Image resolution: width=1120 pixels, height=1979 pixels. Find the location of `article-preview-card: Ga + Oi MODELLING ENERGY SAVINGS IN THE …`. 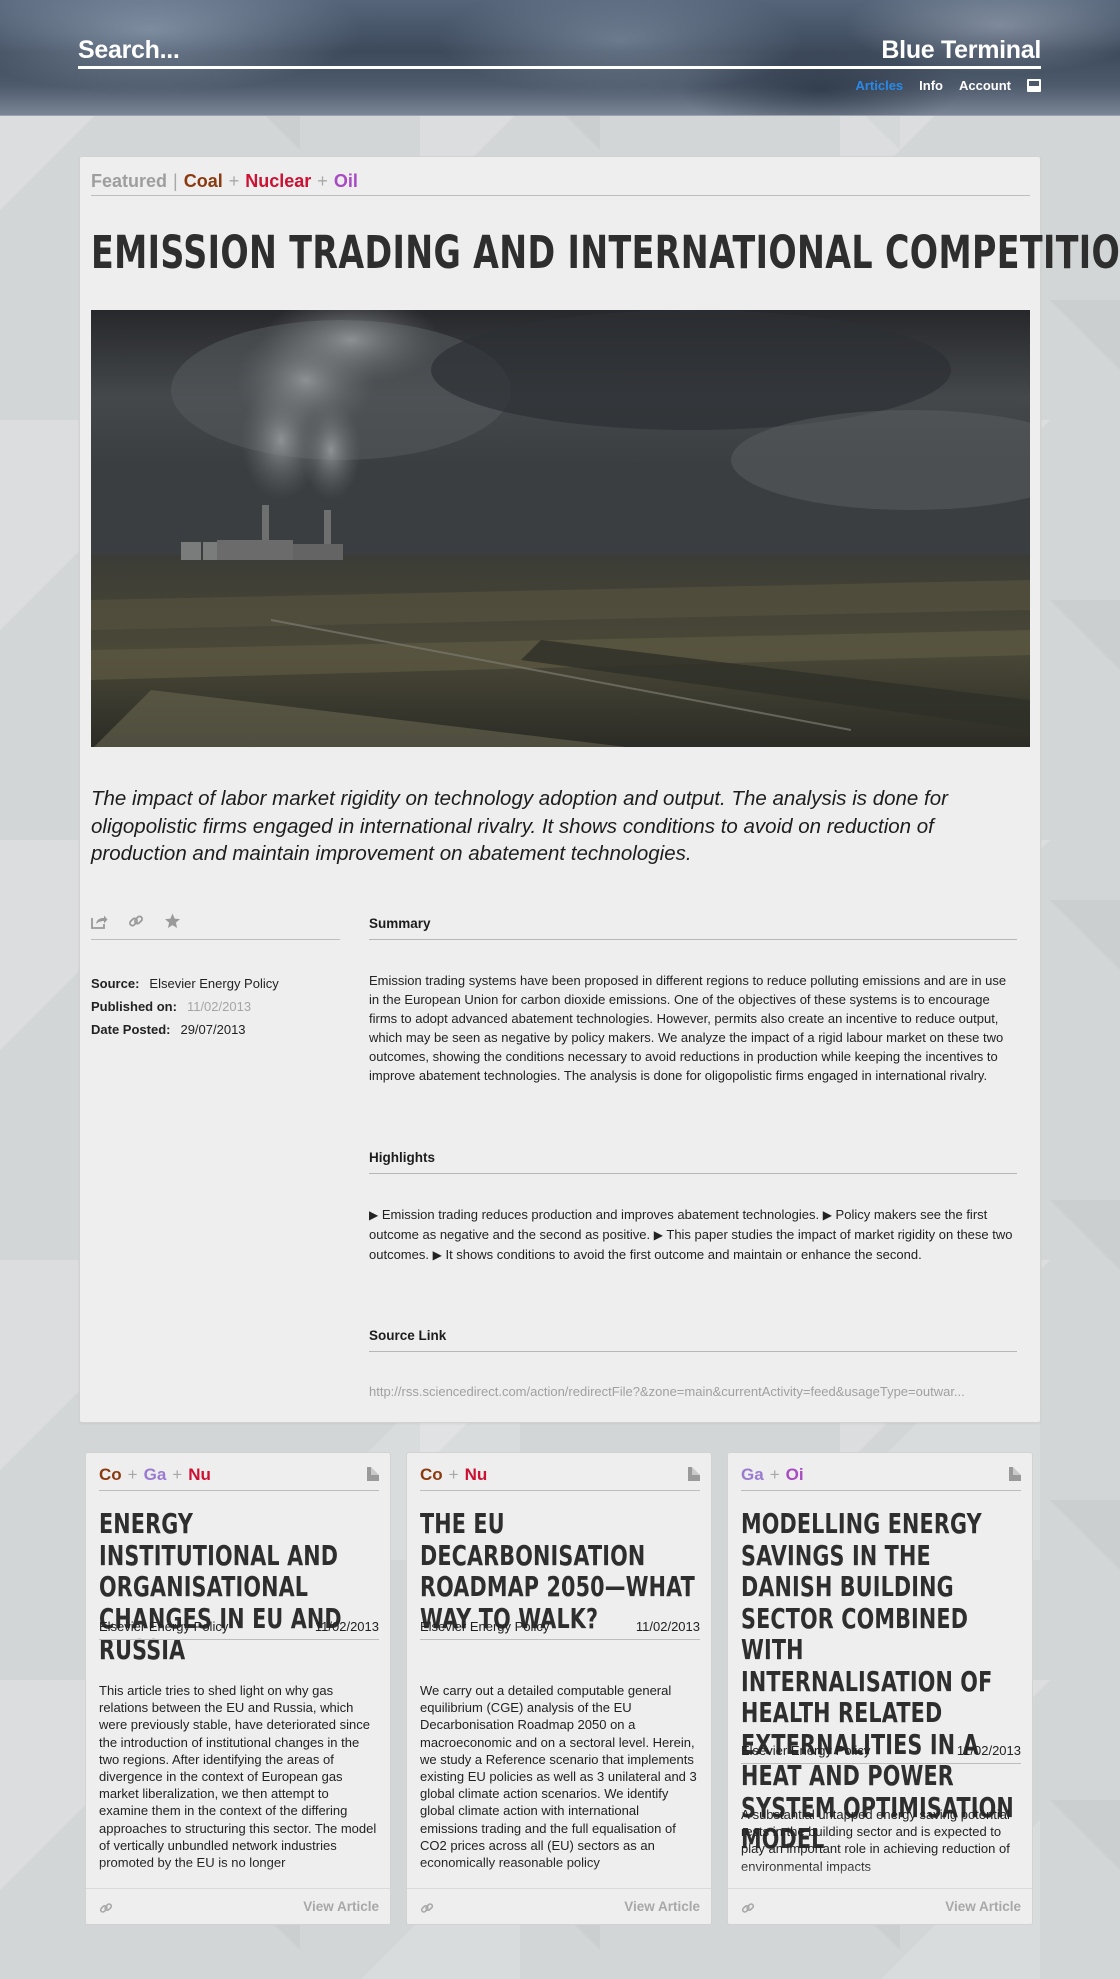

article-preview-card: Ga + Oi MODELLING ENERGY SAVINGS IN THE … is located at coordinates (880, 1688).